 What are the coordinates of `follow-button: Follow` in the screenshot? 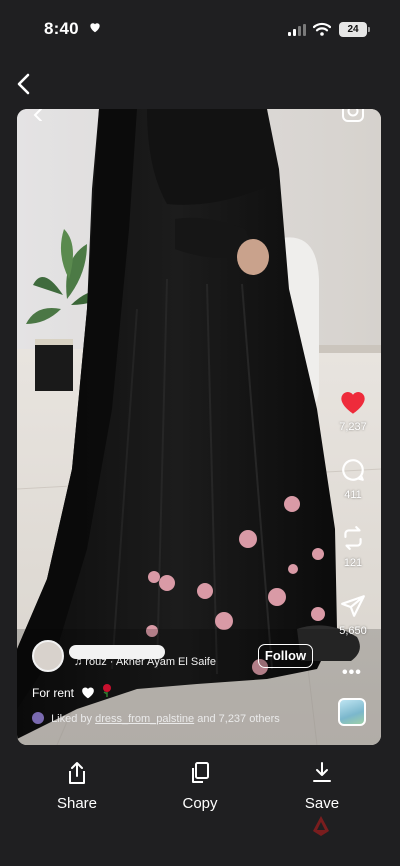 It's located at (285, 656).